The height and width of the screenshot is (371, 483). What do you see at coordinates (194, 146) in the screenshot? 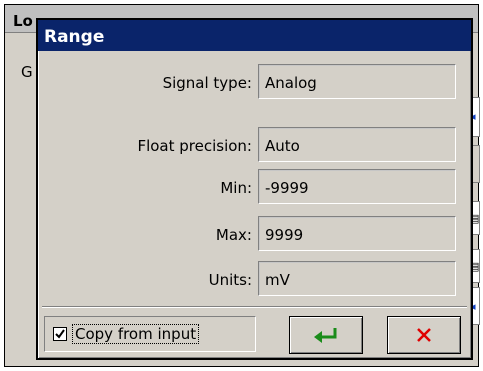
I see `float-precision-label: Float precision:` at bounding box center [194, 146].